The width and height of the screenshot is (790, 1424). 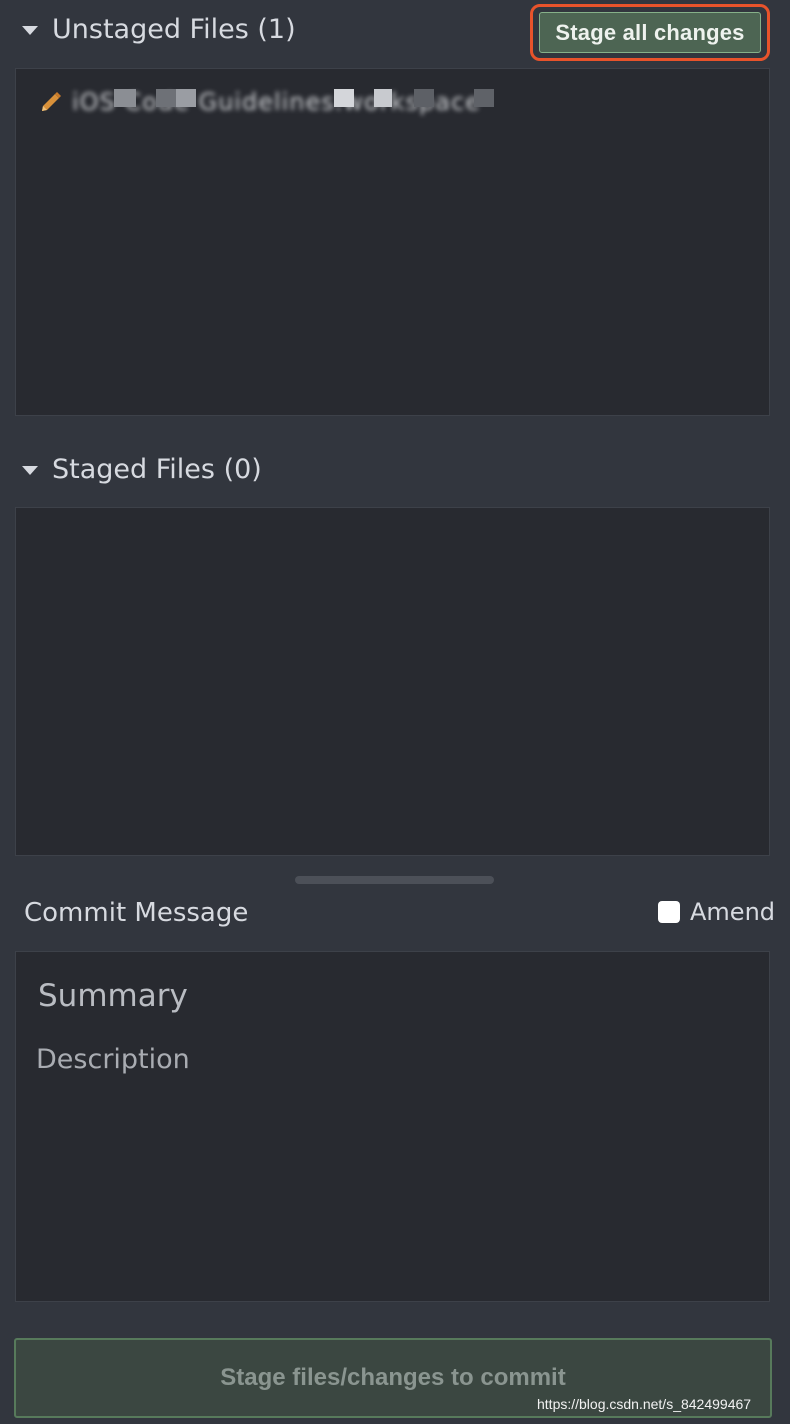 I want to click on staged-files-header: Staged Files (0), so click(x=142, y=469).